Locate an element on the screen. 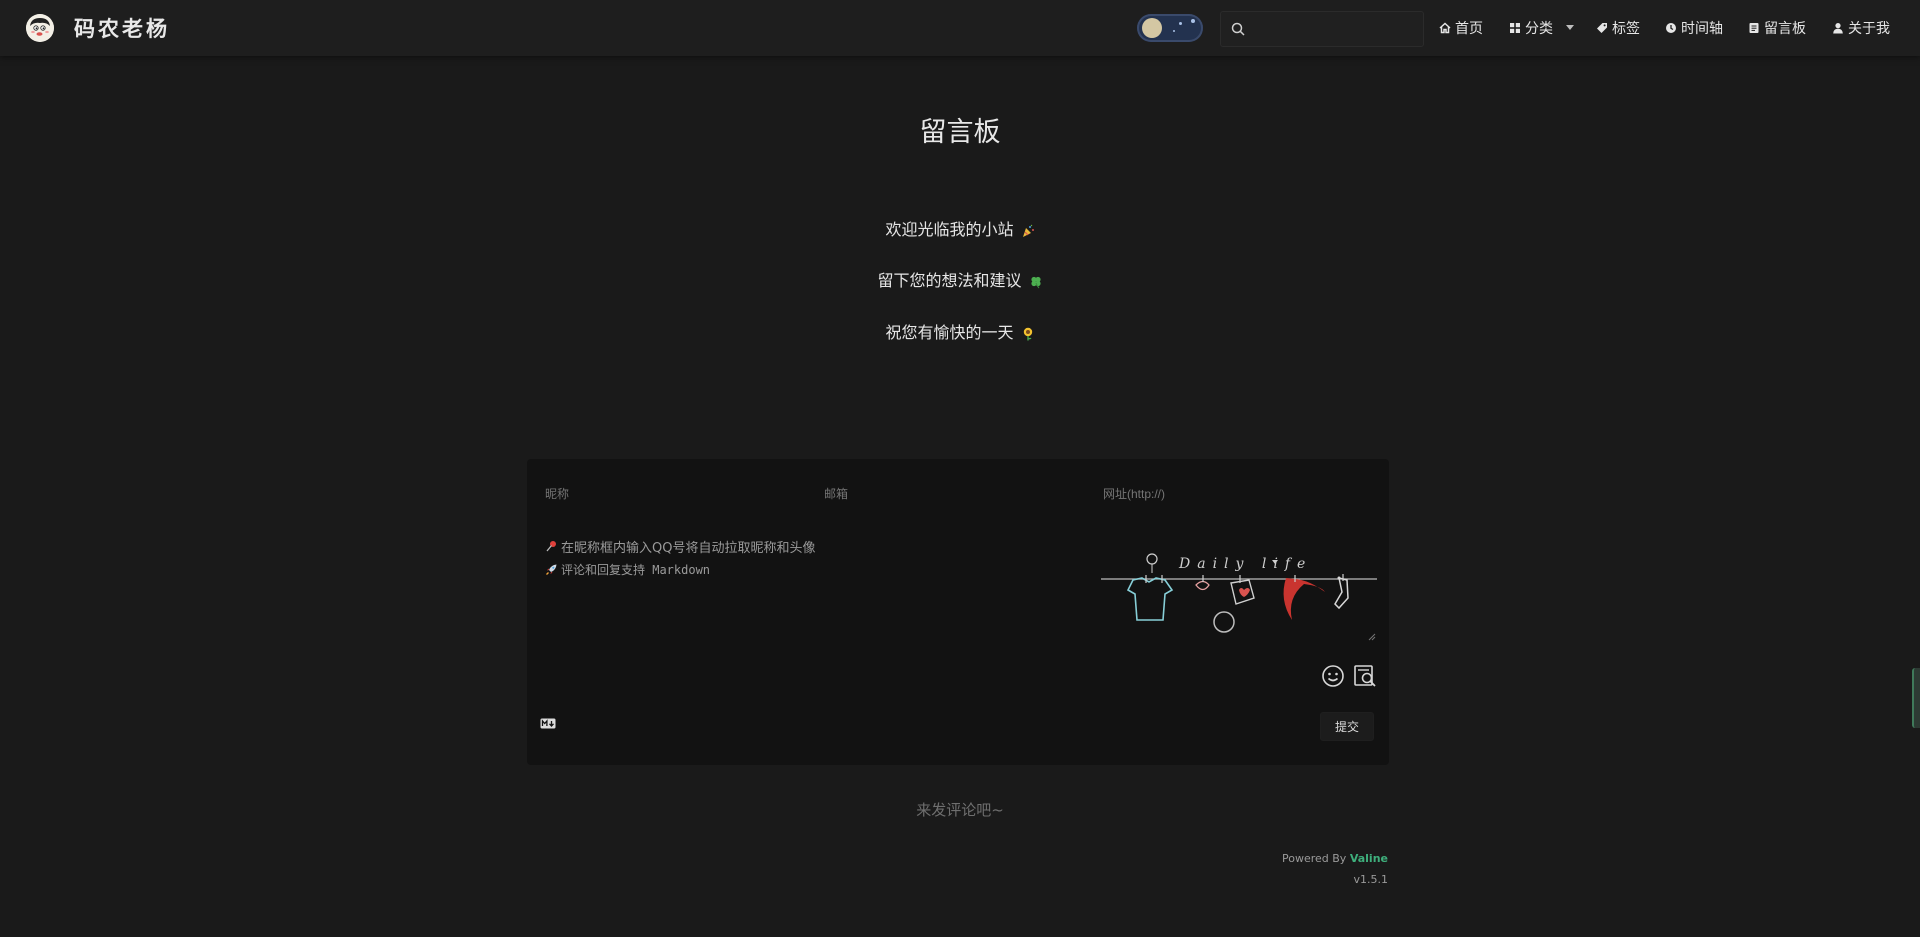 The image size is (1920, 937). intro-line: 祝您有愉快的一天 is located at coordinates (960, 331).